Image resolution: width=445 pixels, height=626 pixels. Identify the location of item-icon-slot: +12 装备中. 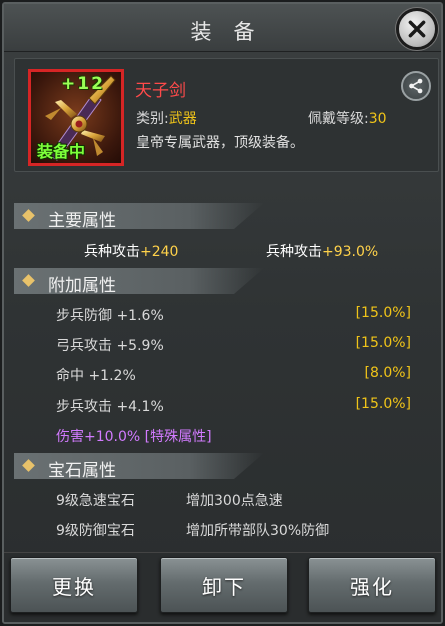
(76, 117).